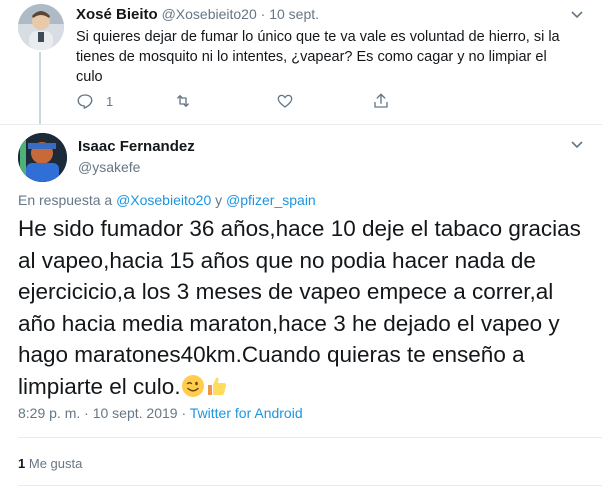 The image size is (602, 486). I want to click on tweet-date: 10 sept. 2019, so click(135, 413).